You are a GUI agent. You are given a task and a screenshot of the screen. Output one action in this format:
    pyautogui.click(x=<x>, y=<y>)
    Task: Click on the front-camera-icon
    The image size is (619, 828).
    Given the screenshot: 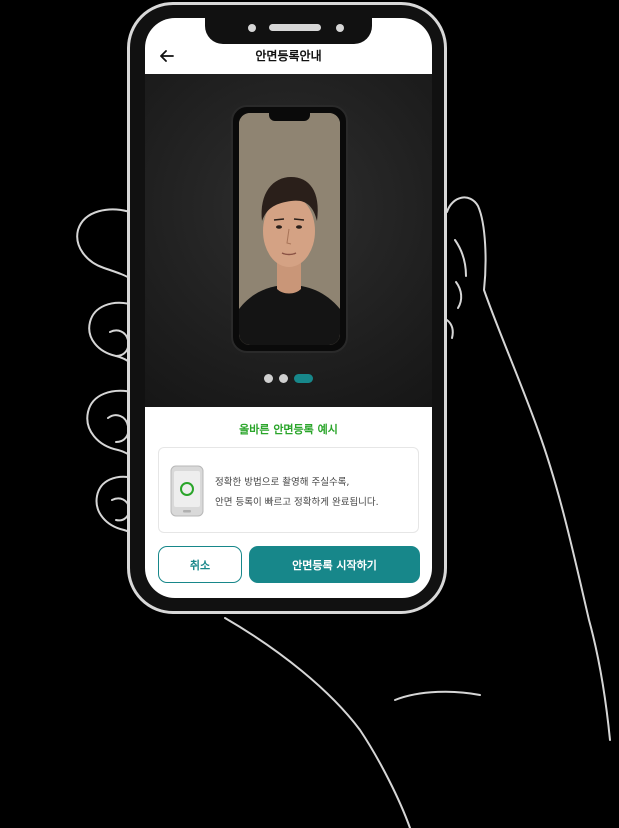 What is the action you would take?
    pyautogui.click(x=252, y=28)
    